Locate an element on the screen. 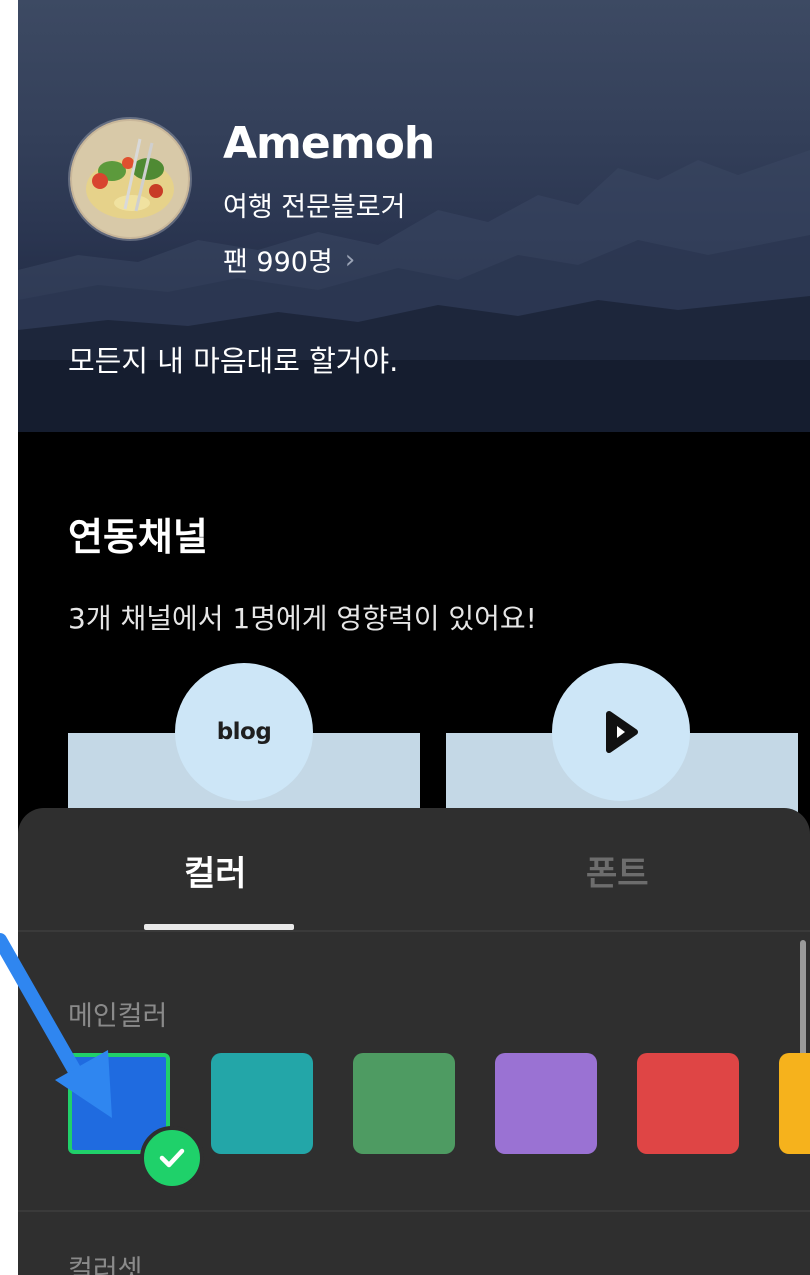 Image resolution: width=810 pixels, height=1275 pixels. profile-name: Amemoh is located at coordinates (329, 143).